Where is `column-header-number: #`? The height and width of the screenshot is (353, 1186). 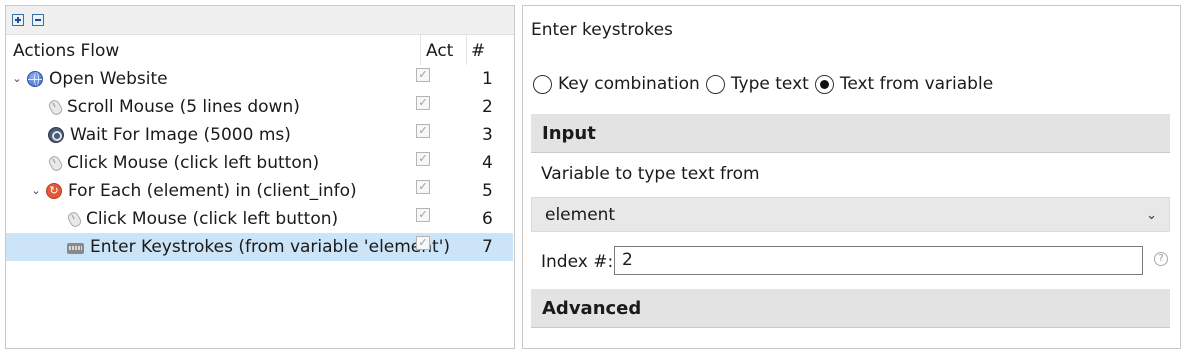 column-header-number: # is located at coordinates (490, 50).